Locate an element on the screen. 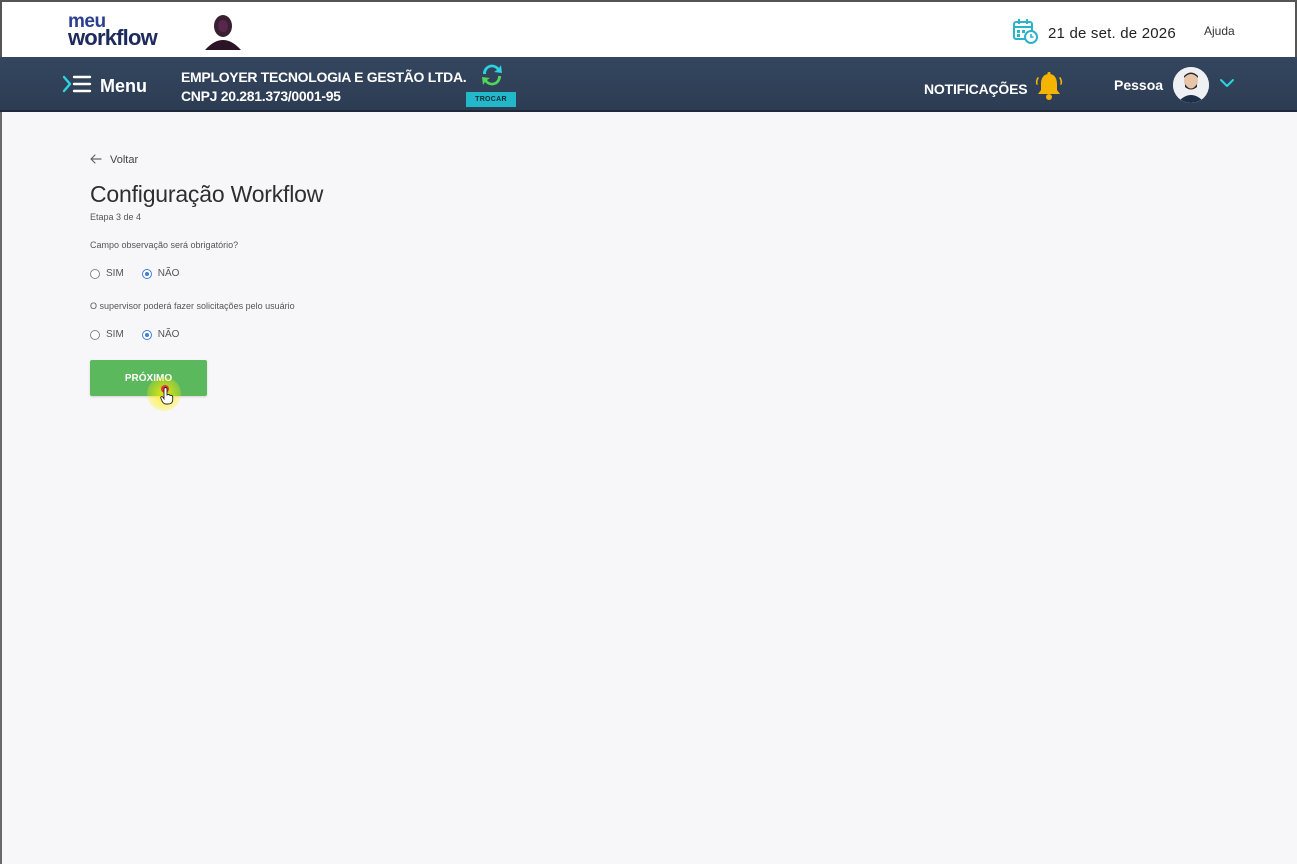  user-menu: Pessoa is located at coordinates (1174, 85).